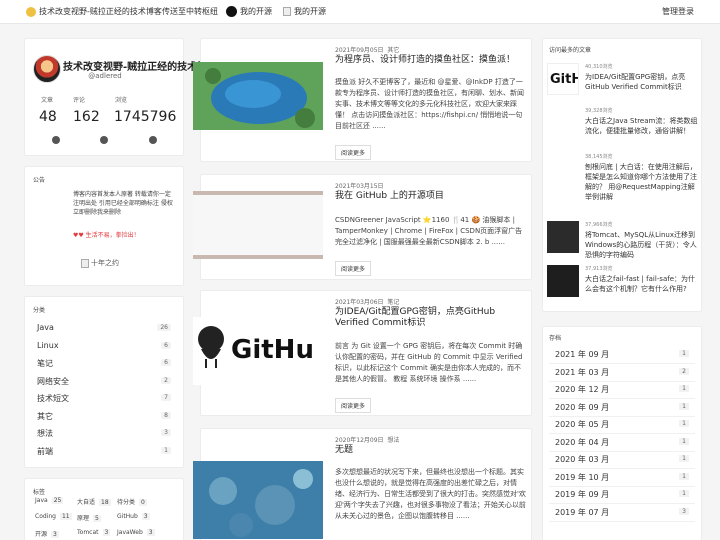 The width and height of the screenshot is (720, 540). What do you see at coordinates (121, 100) in the screenshot?
I see `stat-label-views: 浏览` at bounding box center [121, 100].